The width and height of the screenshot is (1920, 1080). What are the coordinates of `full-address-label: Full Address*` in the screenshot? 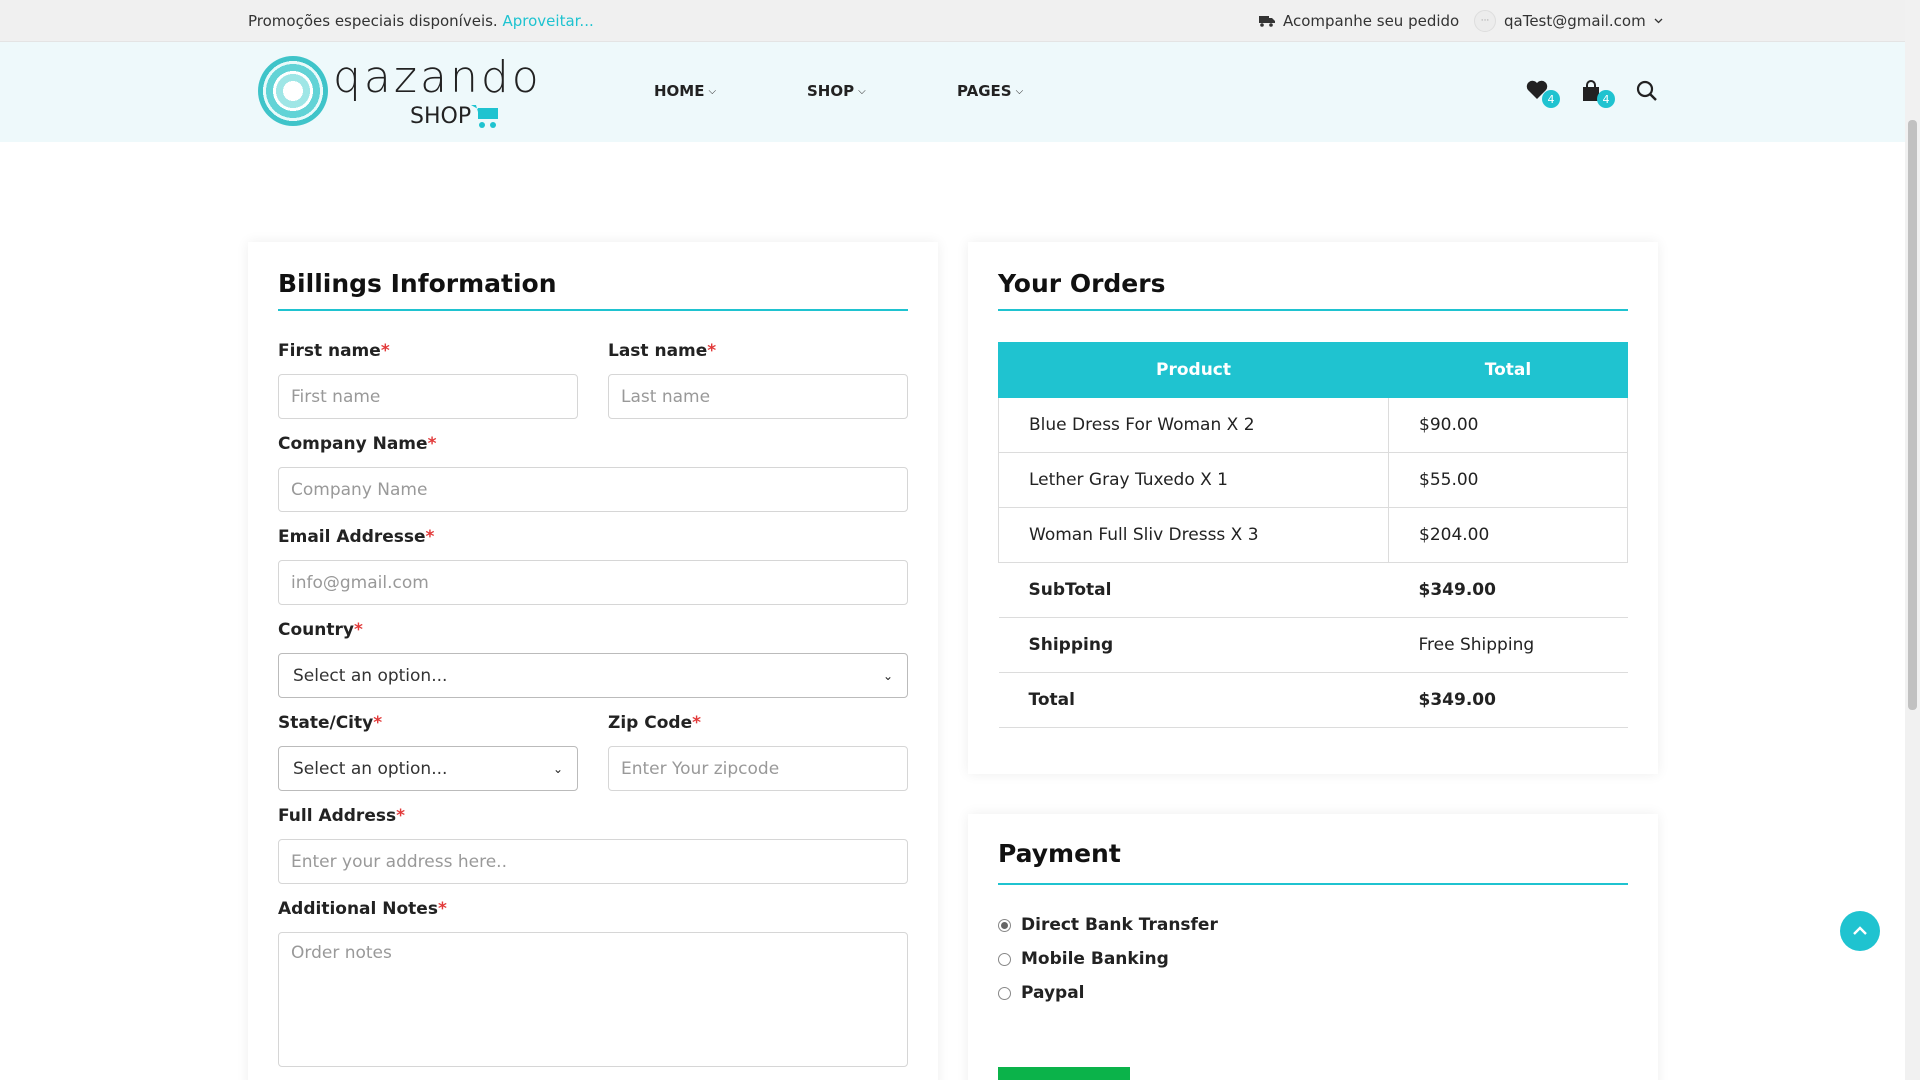 It's located at (341, 816).